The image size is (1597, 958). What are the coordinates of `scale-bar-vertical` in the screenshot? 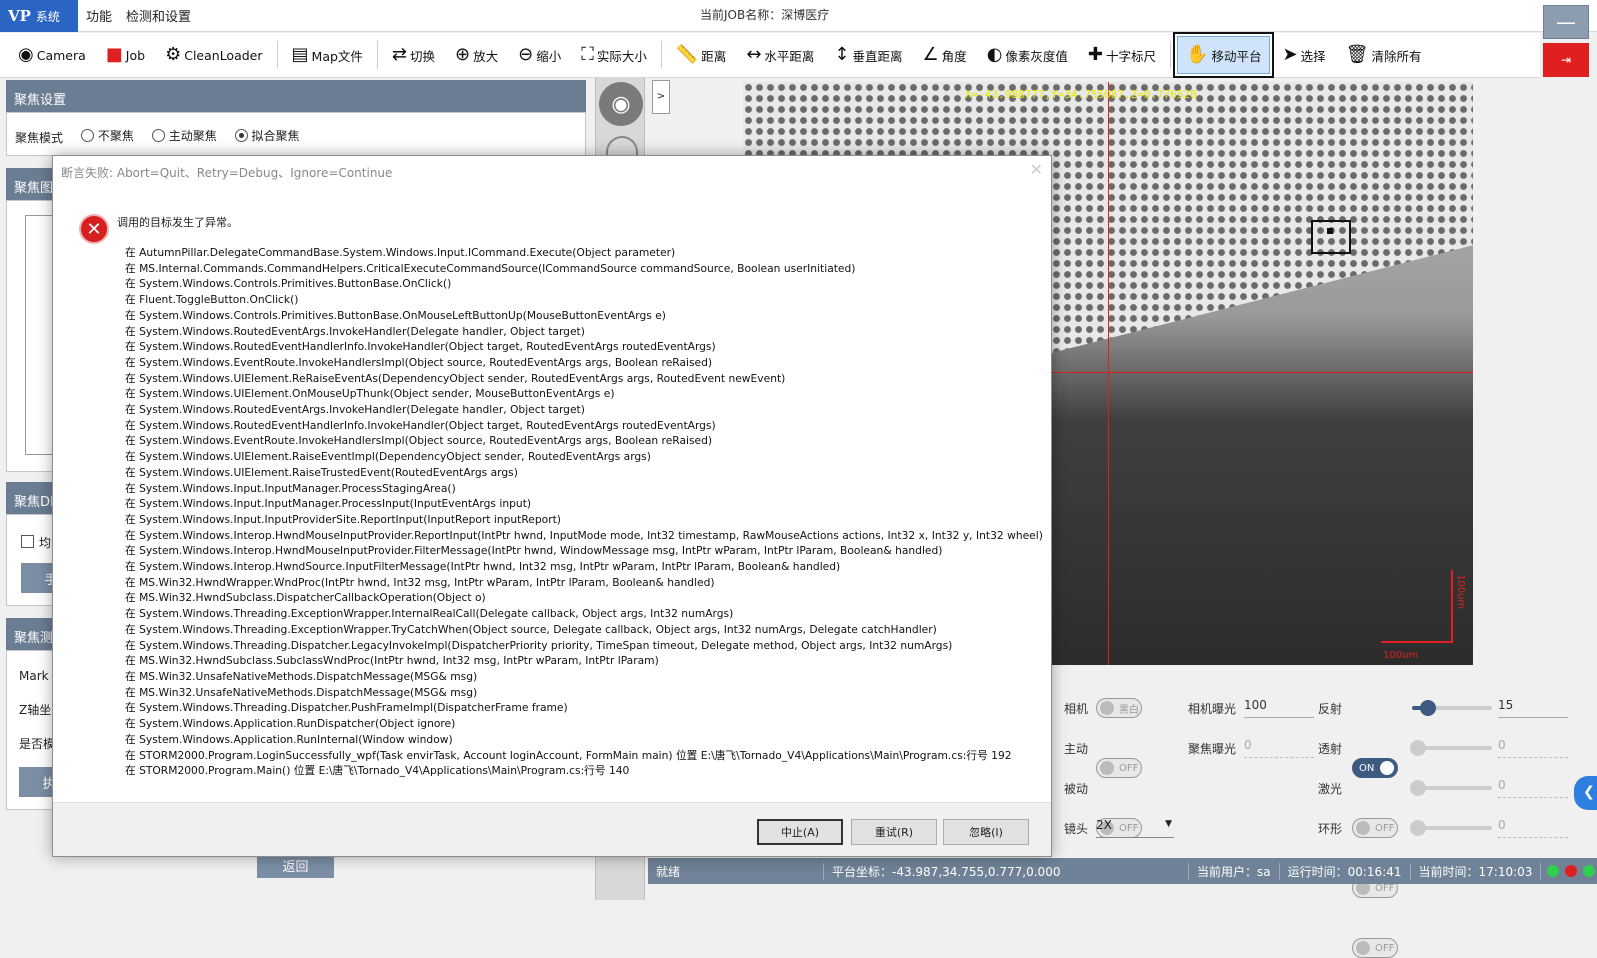 It's located at (1452, 606).